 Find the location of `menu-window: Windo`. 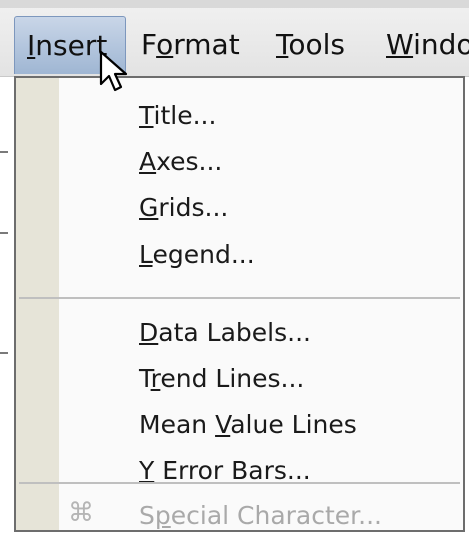

menu-window: Windo is located at coordinates (427, 45).